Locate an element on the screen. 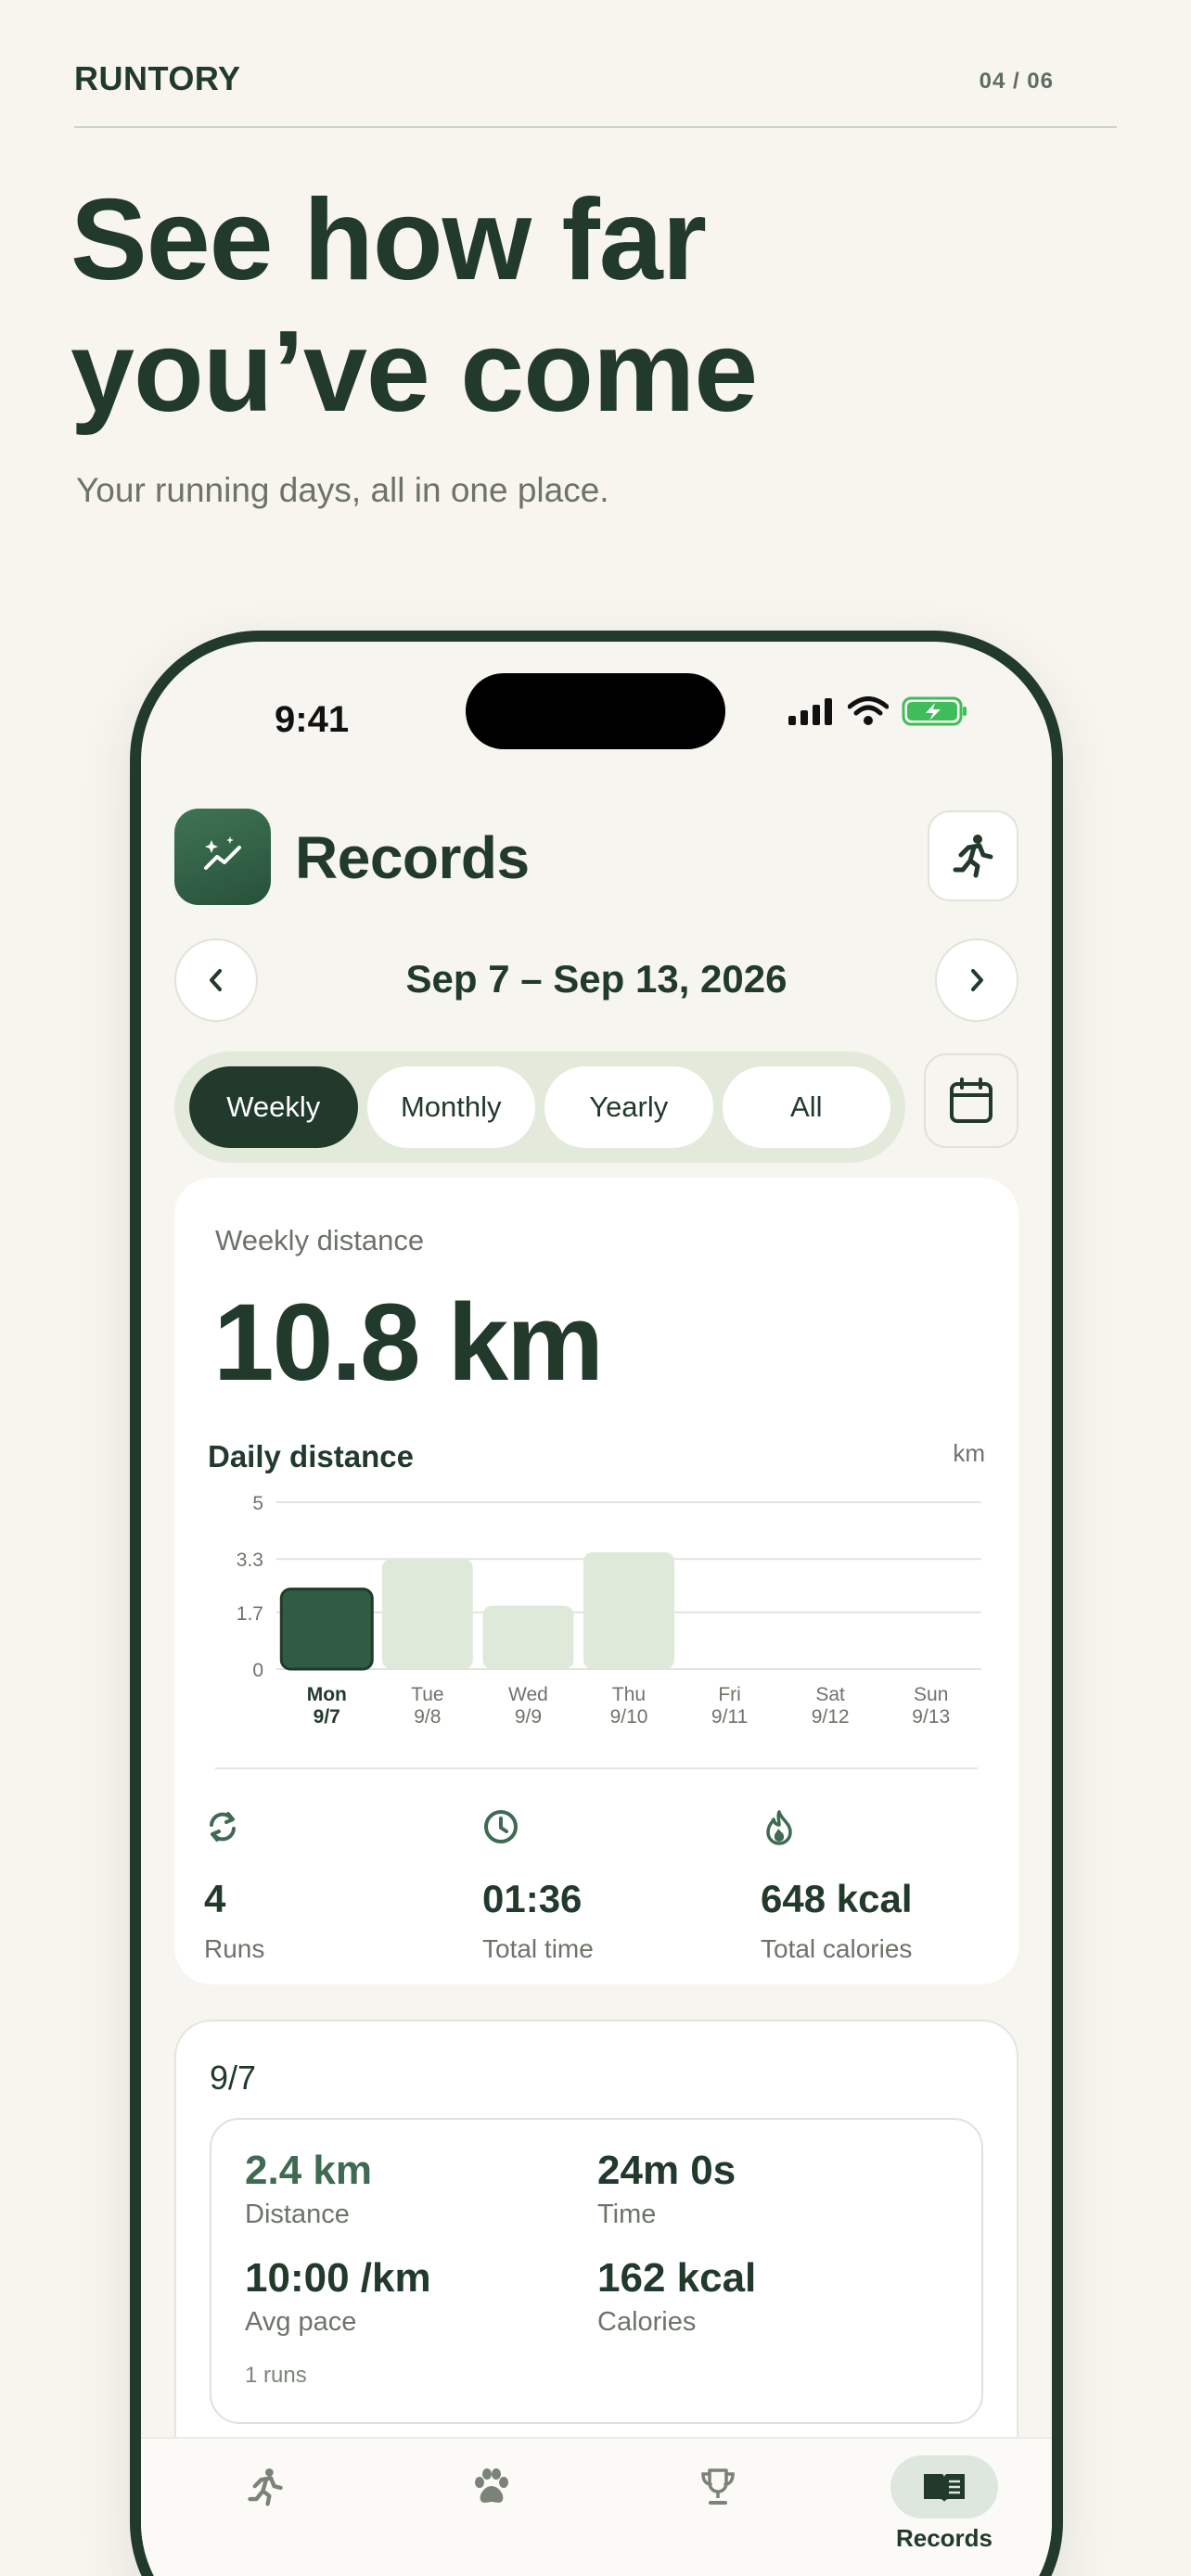 This screenshot has width=1191, height=2576. x-tick-day: Wed is located at coordinates (528, 1694).